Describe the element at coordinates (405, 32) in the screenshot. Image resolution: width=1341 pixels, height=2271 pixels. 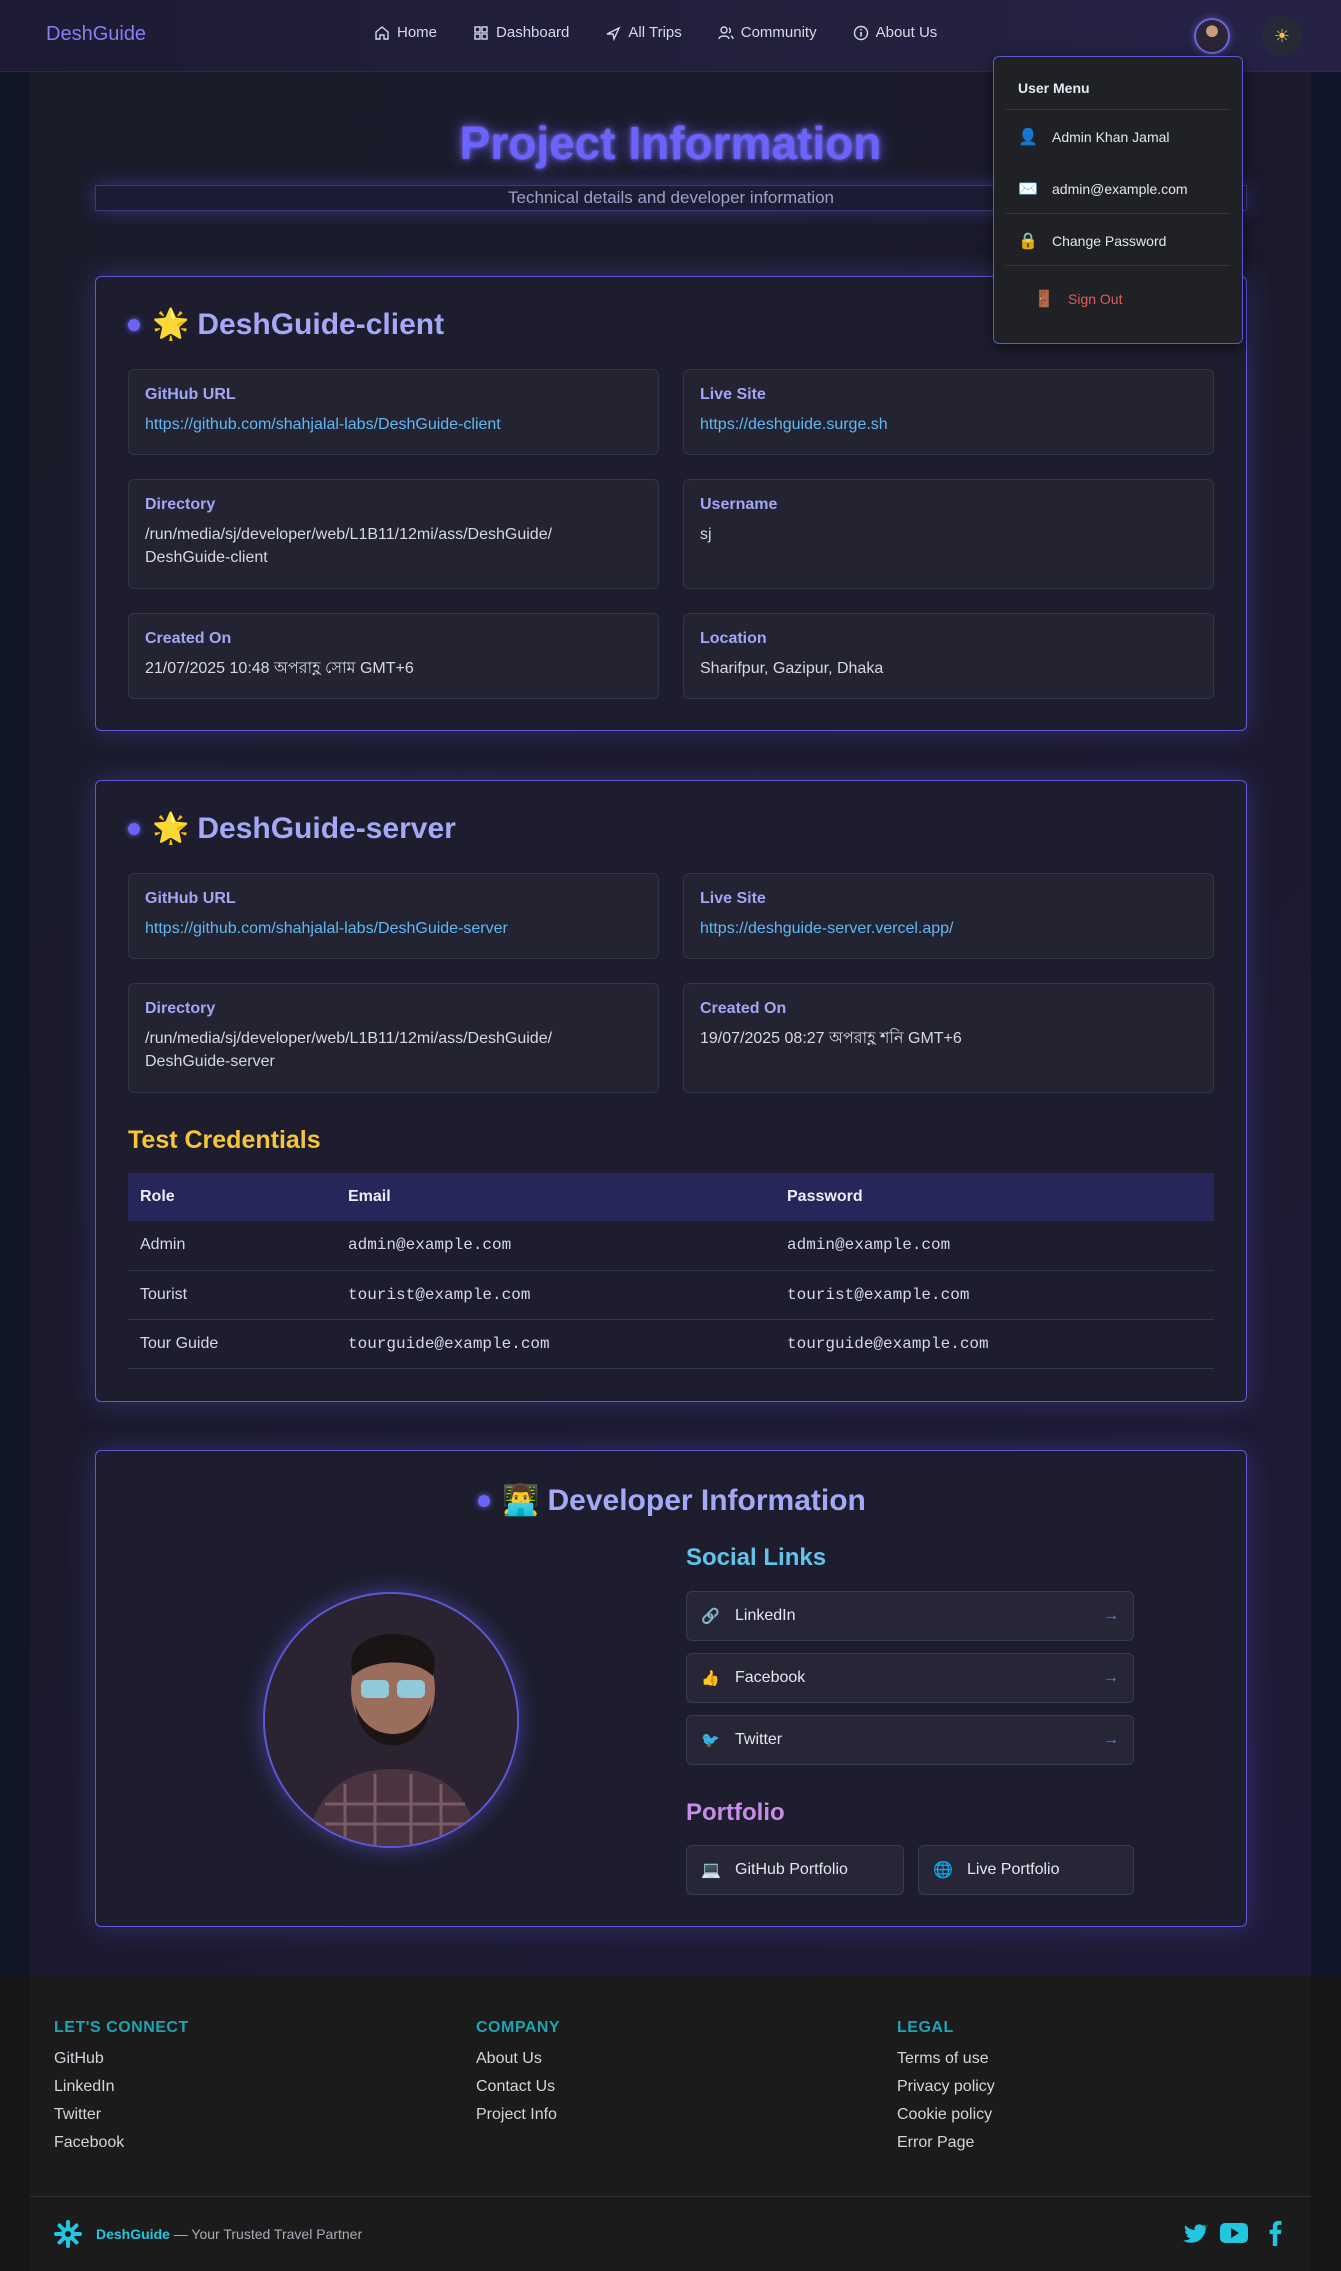
I see `nav-home: Home` at that location.